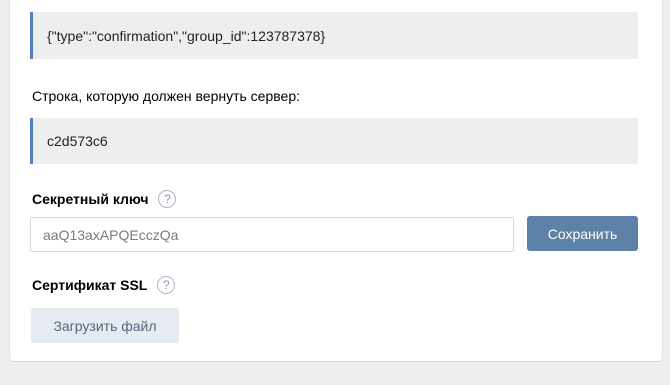 Image resolution: width=670 pixels, height=385 pixels. I want to click on secret-key-help-icon: ?, so click(167, 199).